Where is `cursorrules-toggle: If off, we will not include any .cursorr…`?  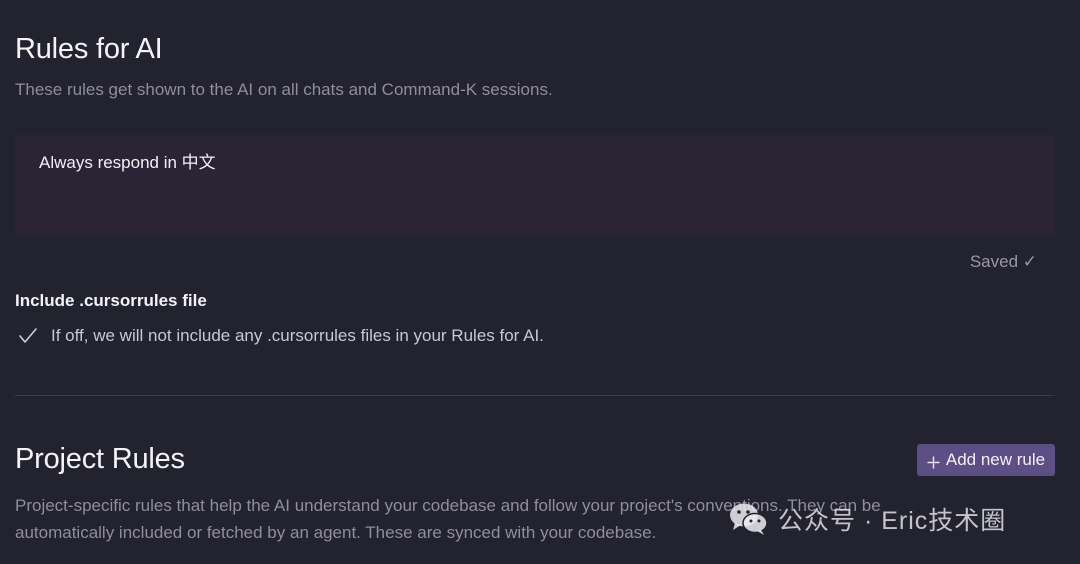
cursorrules-toggle: If off, we will not include any .cursorr… is located at coordinates (281, 336).